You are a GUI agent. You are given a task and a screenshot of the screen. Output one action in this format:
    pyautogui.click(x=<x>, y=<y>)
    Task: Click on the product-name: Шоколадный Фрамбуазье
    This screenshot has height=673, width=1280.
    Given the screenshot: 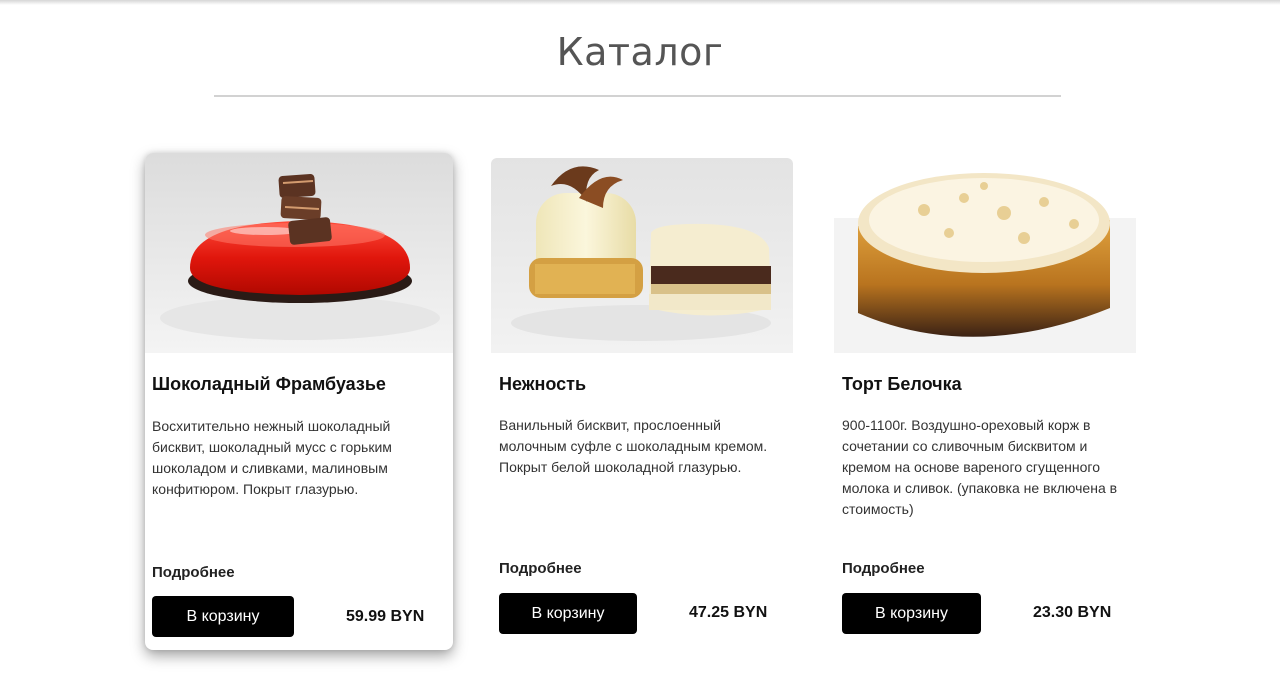 What is the action you would take?
    pyautogui.click(x=269, y=384)
    